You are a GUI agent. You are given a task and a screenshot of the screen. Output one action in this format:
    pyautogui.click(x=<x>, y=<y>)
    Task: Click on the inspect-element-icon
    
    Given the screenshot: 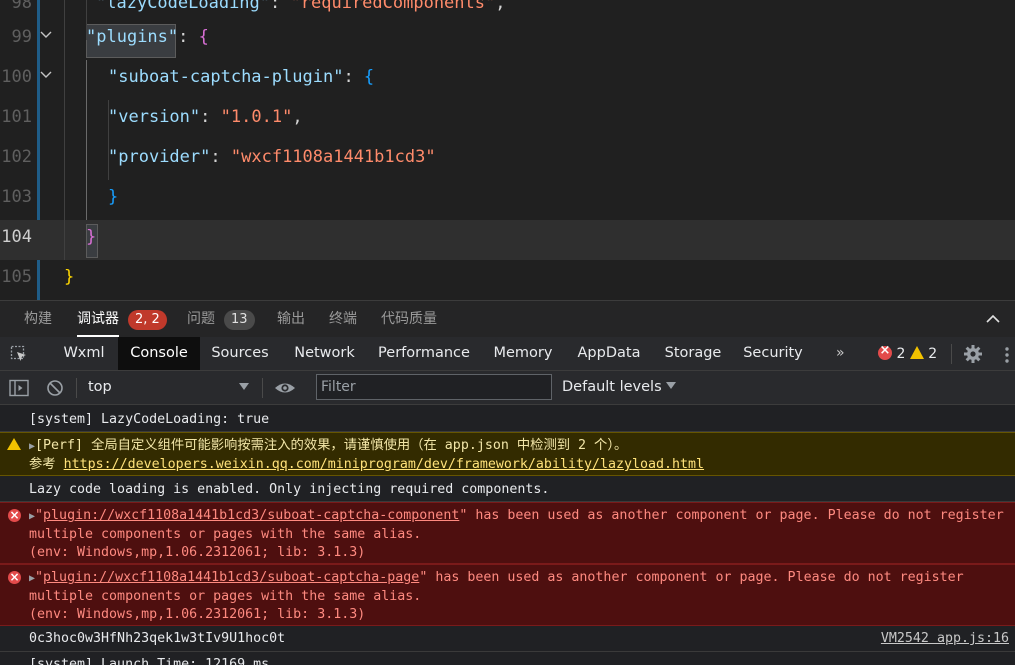 What is the action you would take?
    pyautogui.click(x=19, y=354)
    